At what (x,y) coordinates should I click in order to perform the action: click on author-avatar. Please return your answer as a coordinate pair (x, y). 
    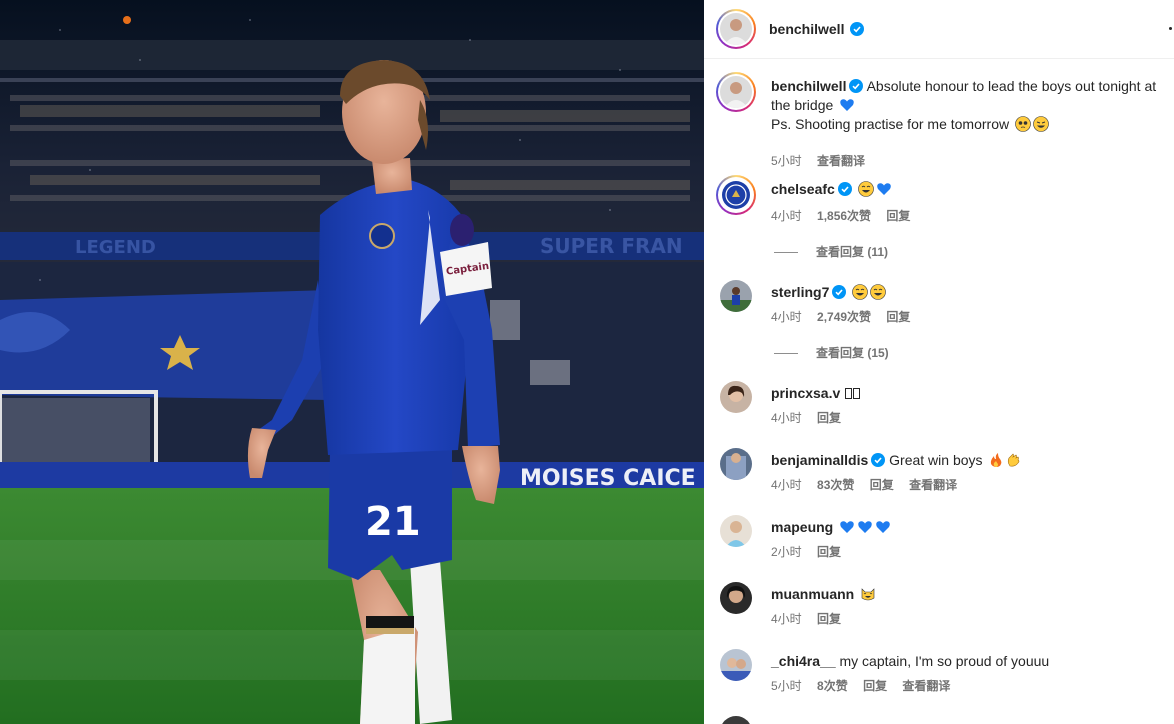
    Looking at the image, I should click on (736, 29).